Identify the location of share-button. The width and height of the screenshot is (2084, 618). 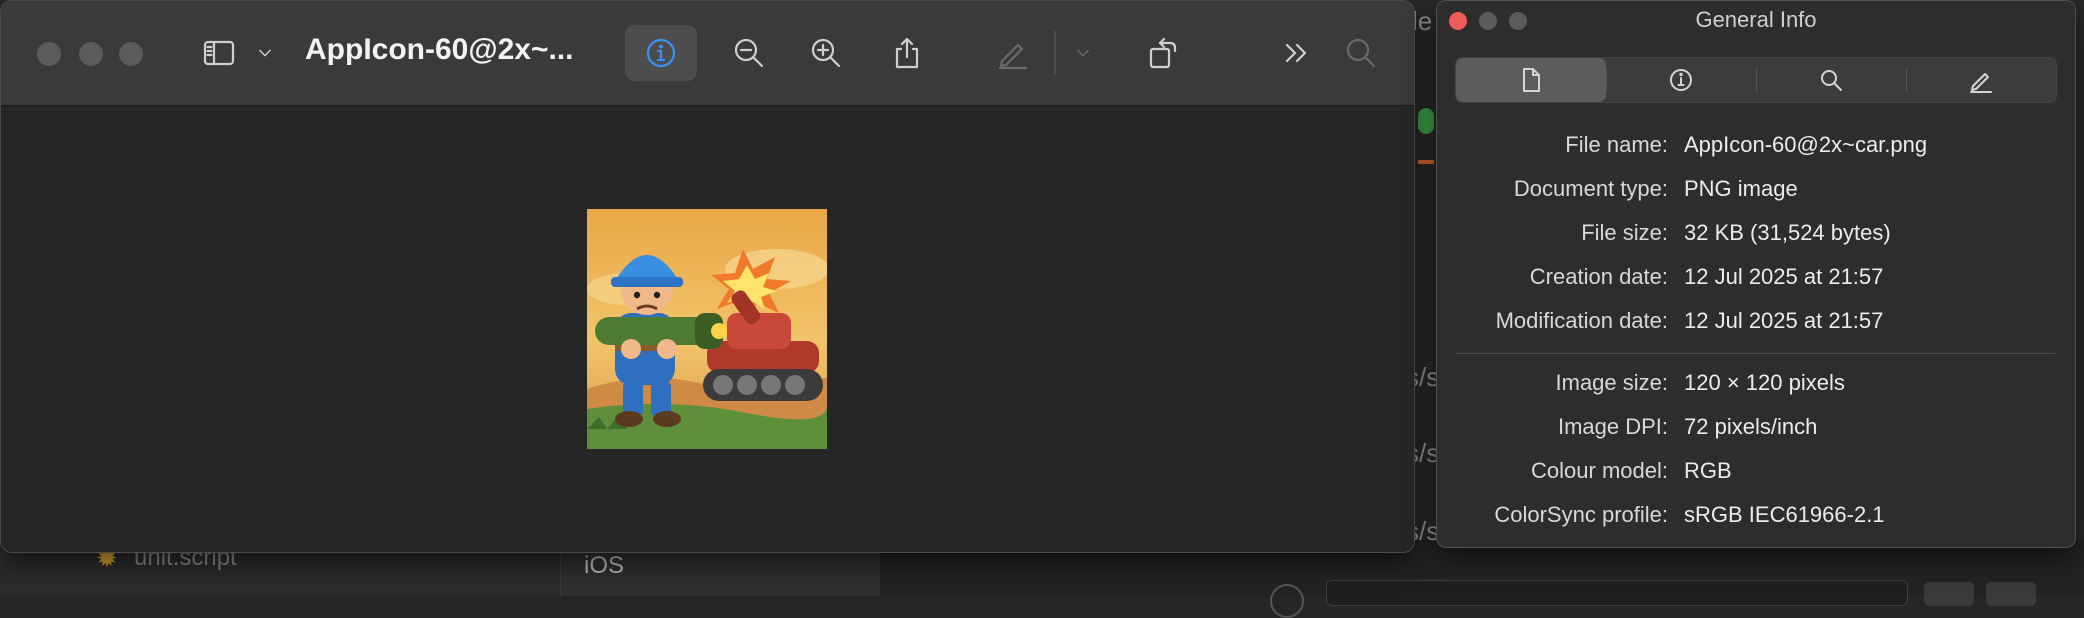
(907, 53).